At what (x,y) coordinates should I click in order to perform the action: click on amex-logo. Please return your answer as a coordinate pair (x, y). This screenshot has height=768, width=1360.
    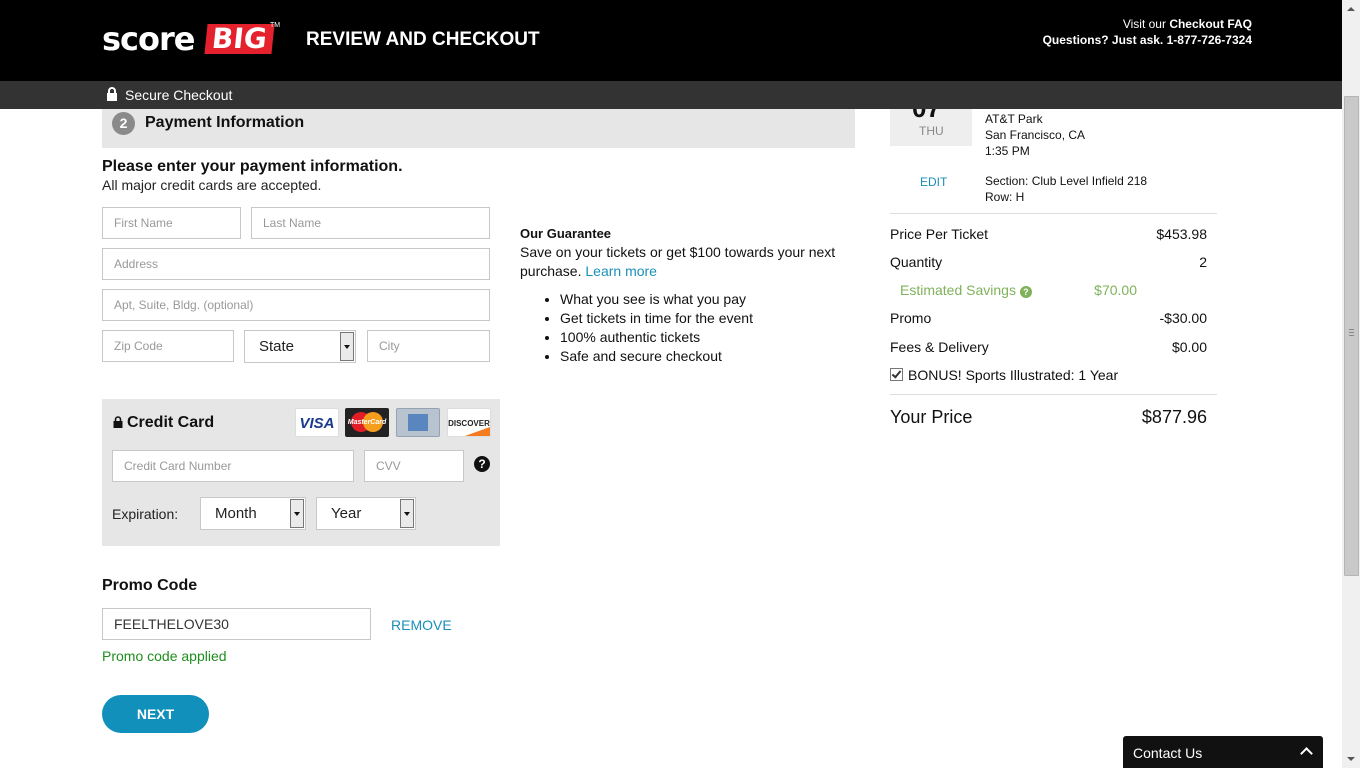
    Looking at the image, I should click on (418, 422).